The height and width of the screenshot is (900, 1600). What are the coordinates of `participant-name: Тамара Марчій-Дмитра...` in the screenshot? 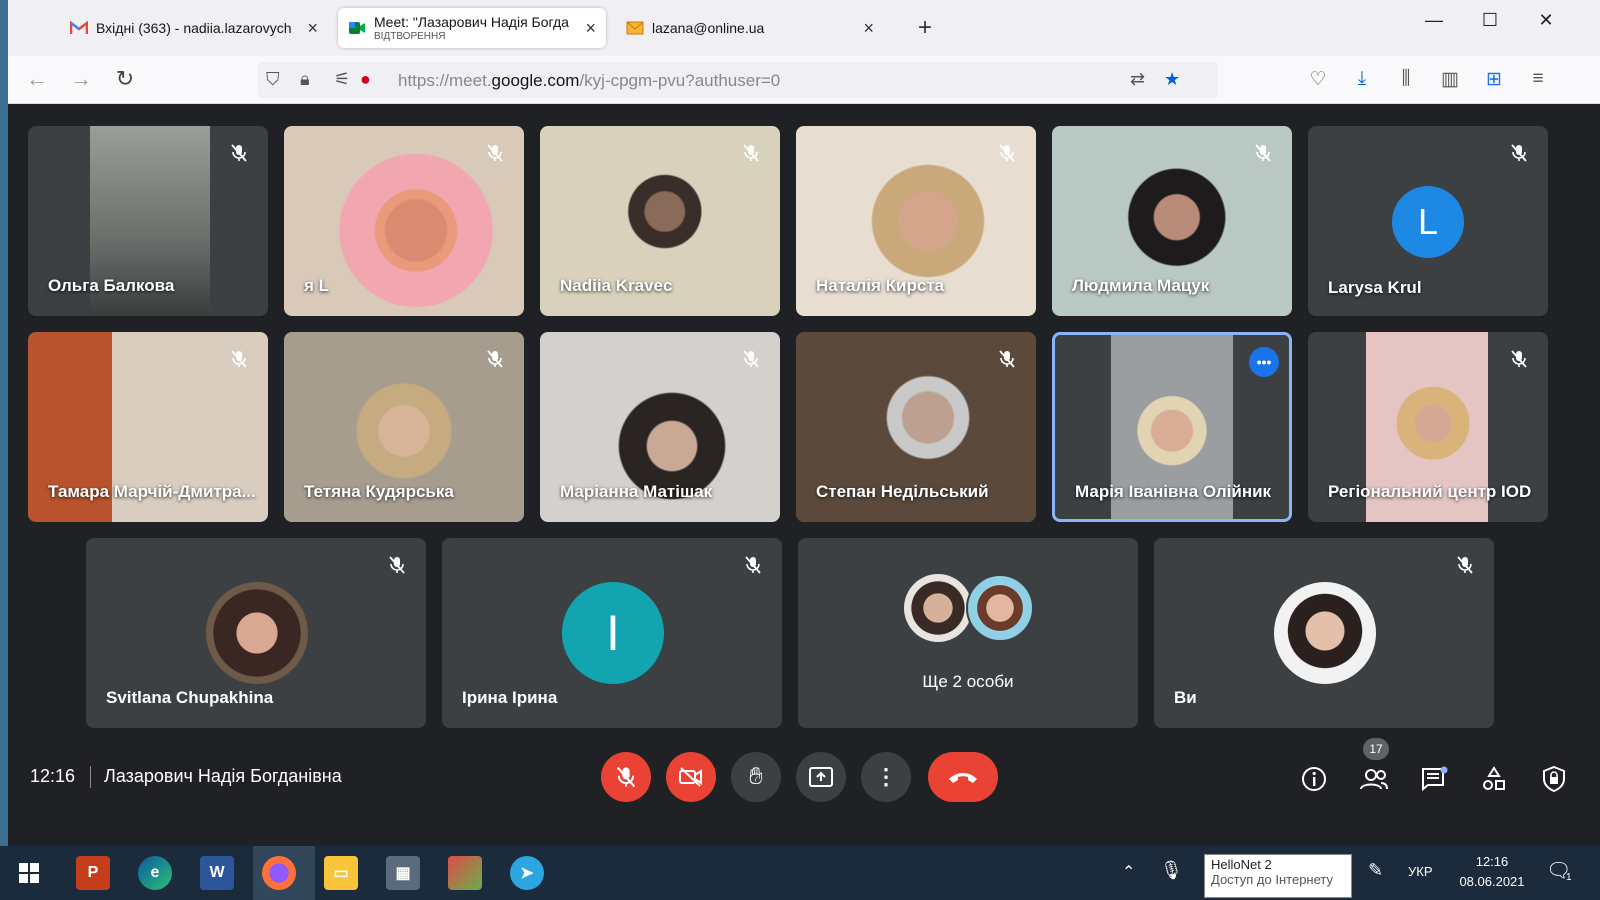 It's located at (152, 491).